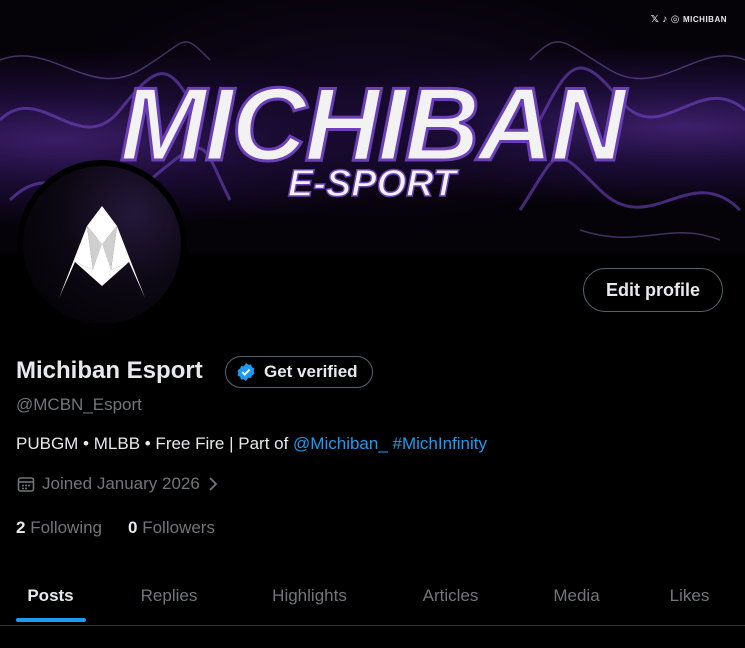  Describe the element at coordinates (653, 290) in the screenshot. I see `edit-profile-button: Edit profile` at that location.